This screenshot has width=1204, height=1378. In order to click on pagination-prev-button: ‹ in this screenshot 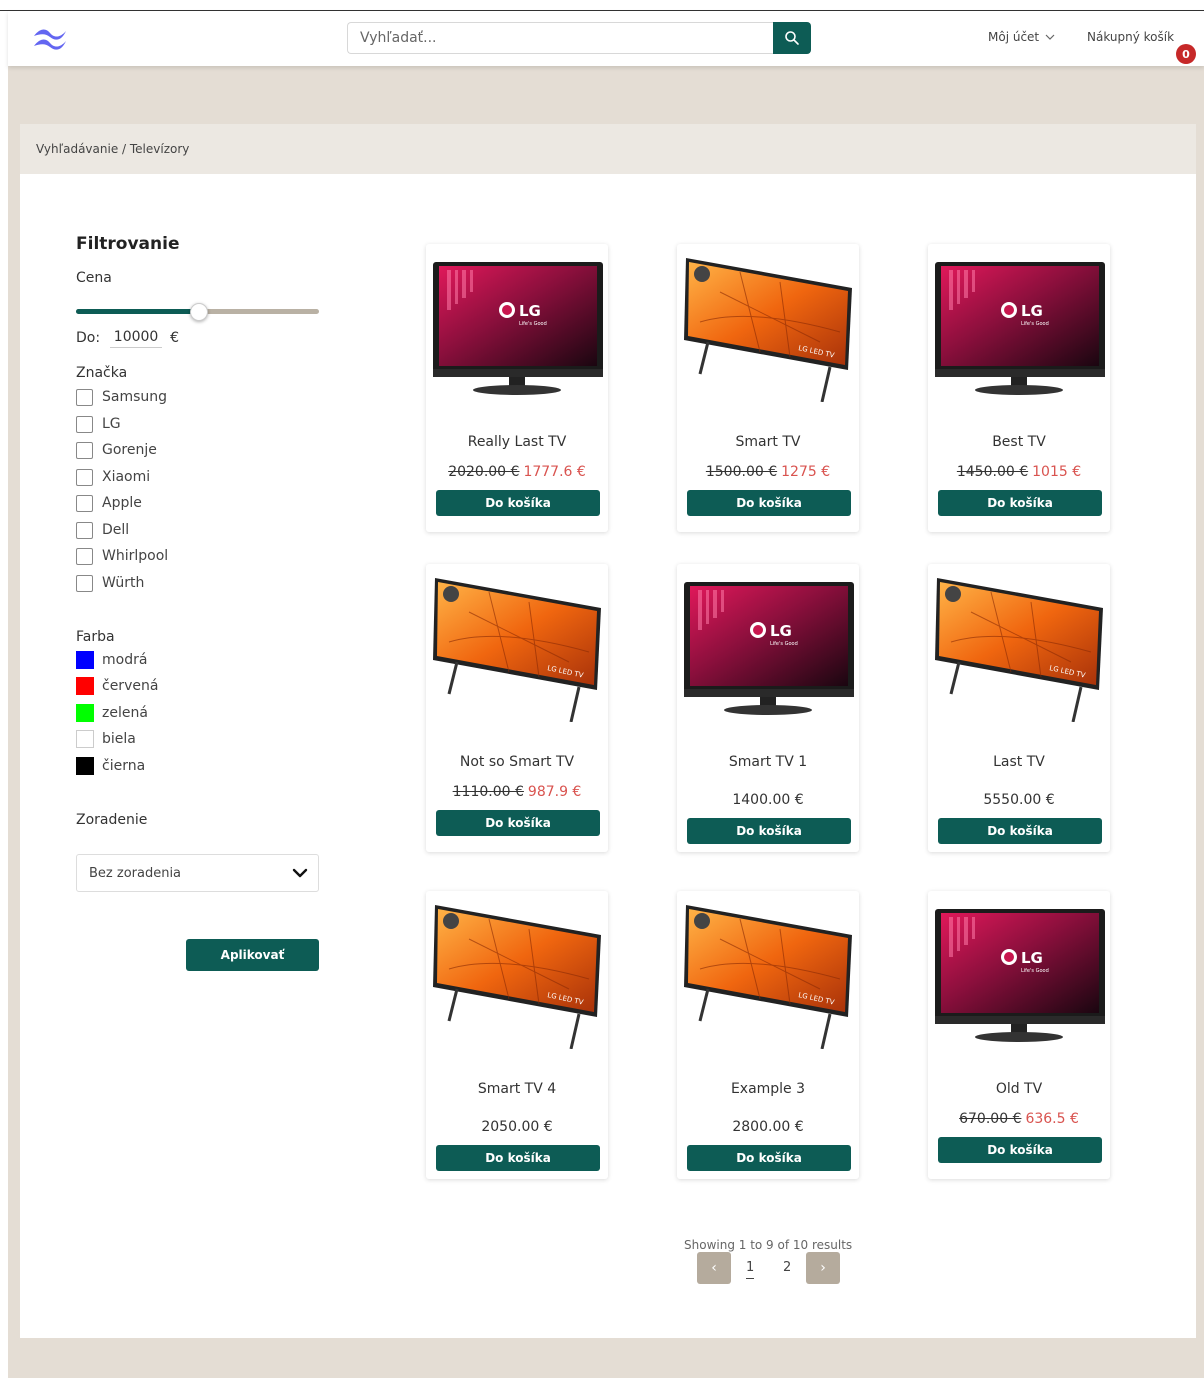, I will do `click(714, 1268)`.